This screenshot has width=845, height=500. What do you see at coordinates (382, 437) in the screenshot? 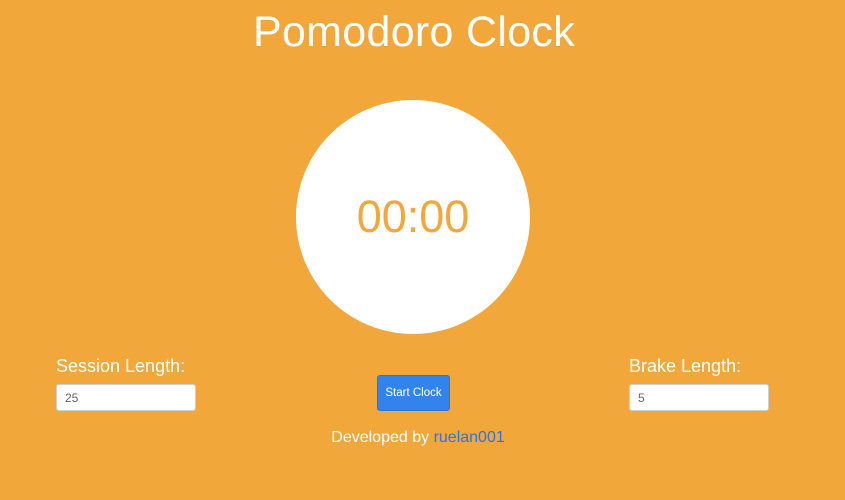
I see `footer-text: Developed by` at bounding box center [382, 437].